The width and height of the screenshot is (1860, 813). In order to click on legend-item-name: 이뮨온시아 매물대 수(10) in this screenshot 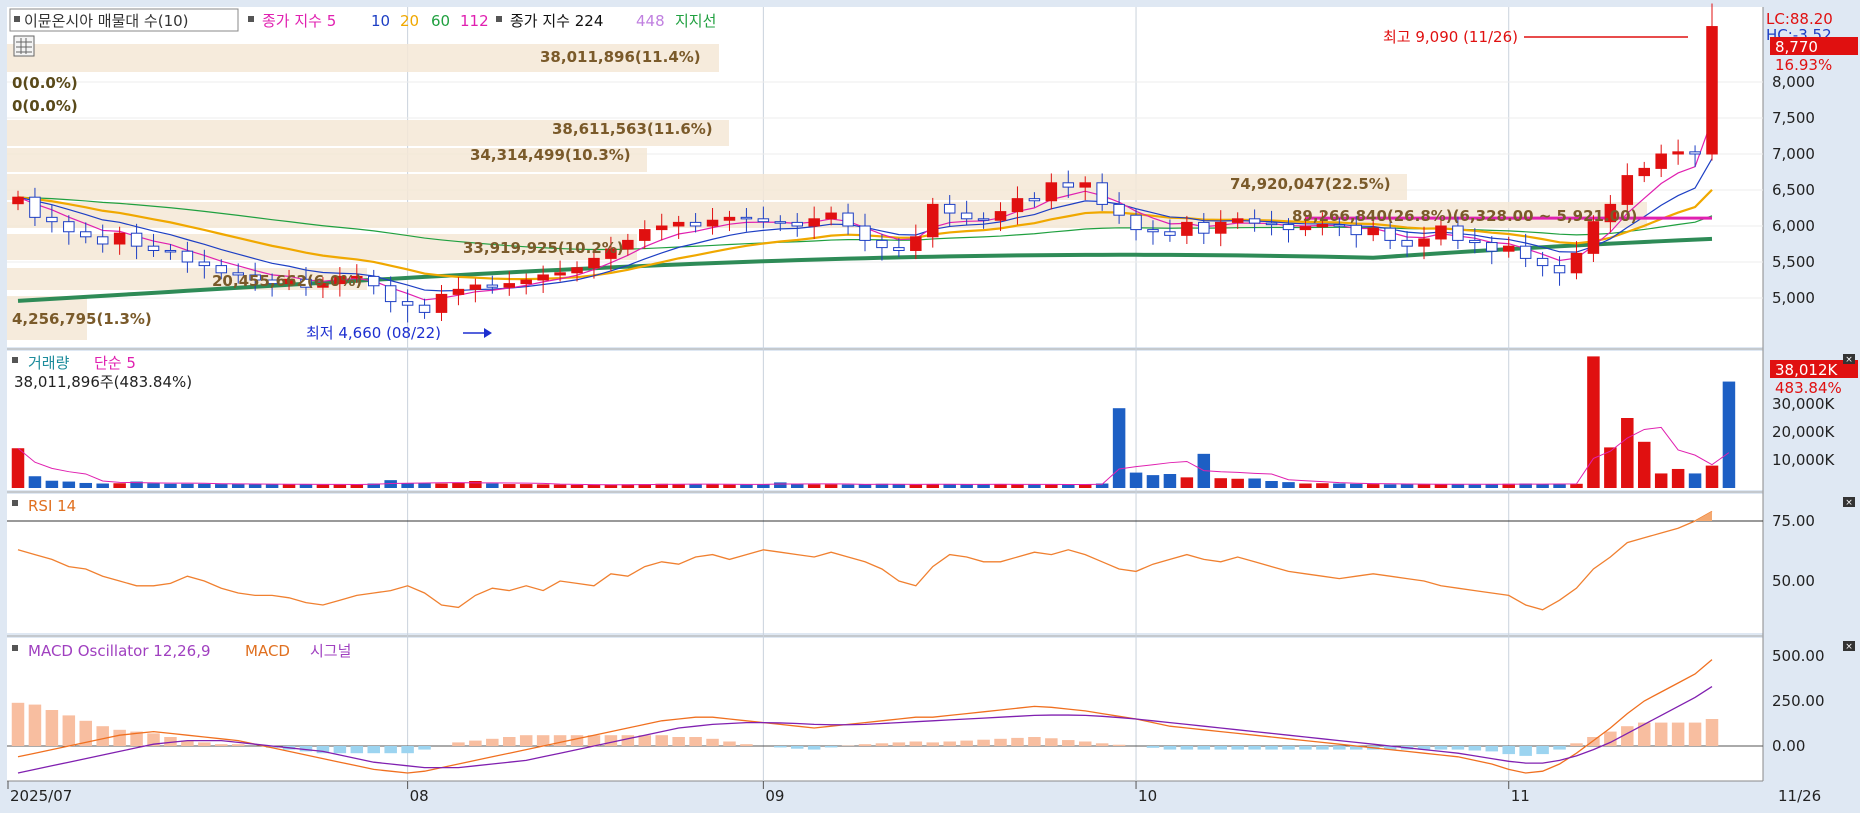, I will do `click(106, 21)`.